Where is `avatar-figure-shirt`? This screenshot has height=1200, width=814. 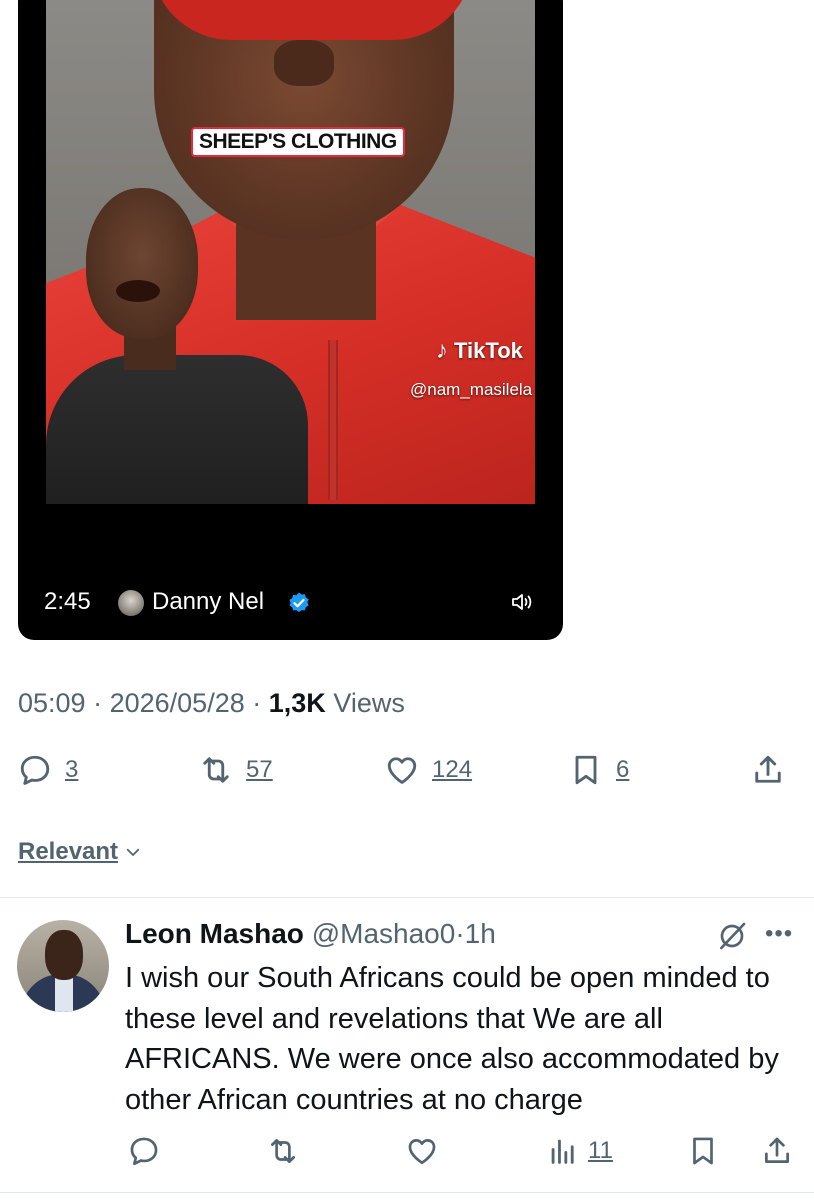
avatar-figure-shirt is located at coordinates (64, 994).